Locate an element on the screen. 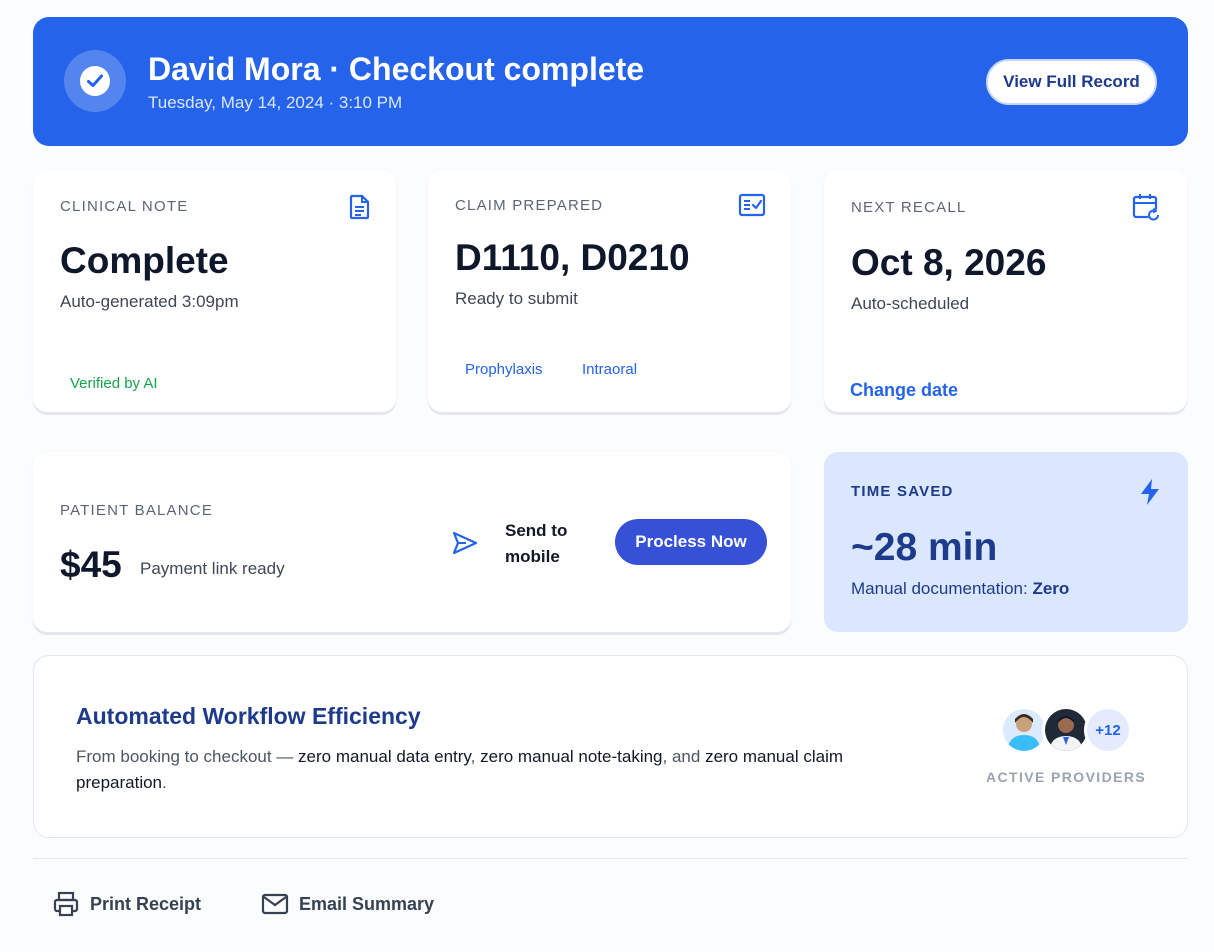  provider-avatars: +12 is located at coordinates (1066, 730).